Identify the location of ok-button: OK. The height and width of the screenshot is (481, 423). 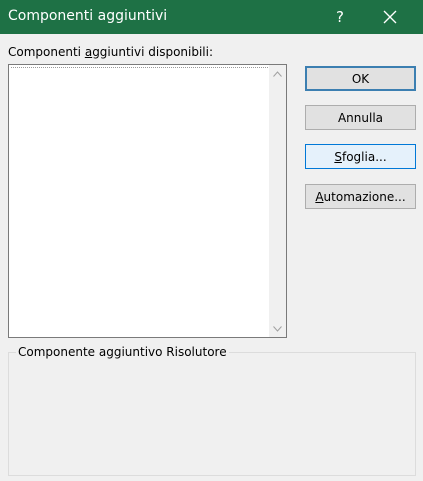
(360, 78).